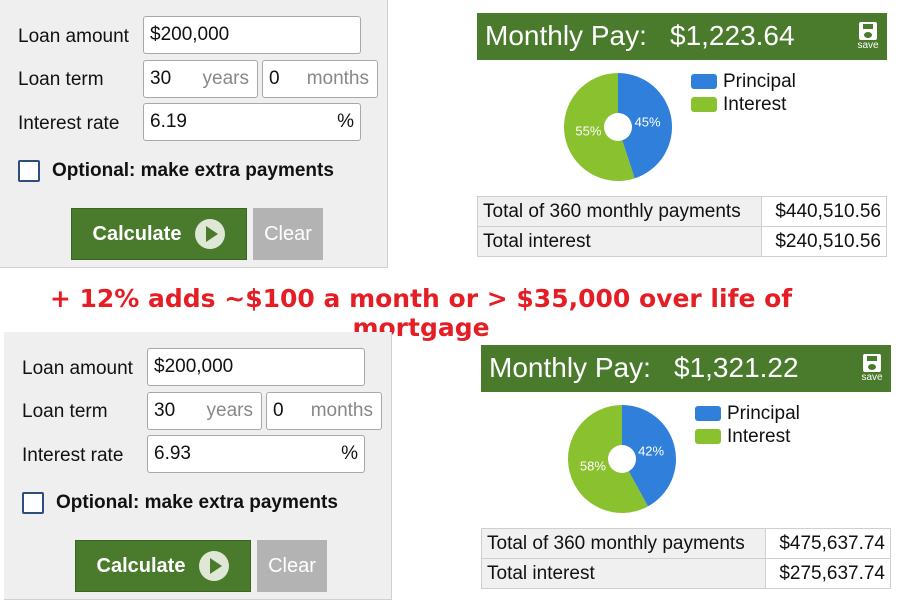 This screenshot has width=904, height=600. I want to click on table-row: Total interest $275,637.74, so click(686, 573).